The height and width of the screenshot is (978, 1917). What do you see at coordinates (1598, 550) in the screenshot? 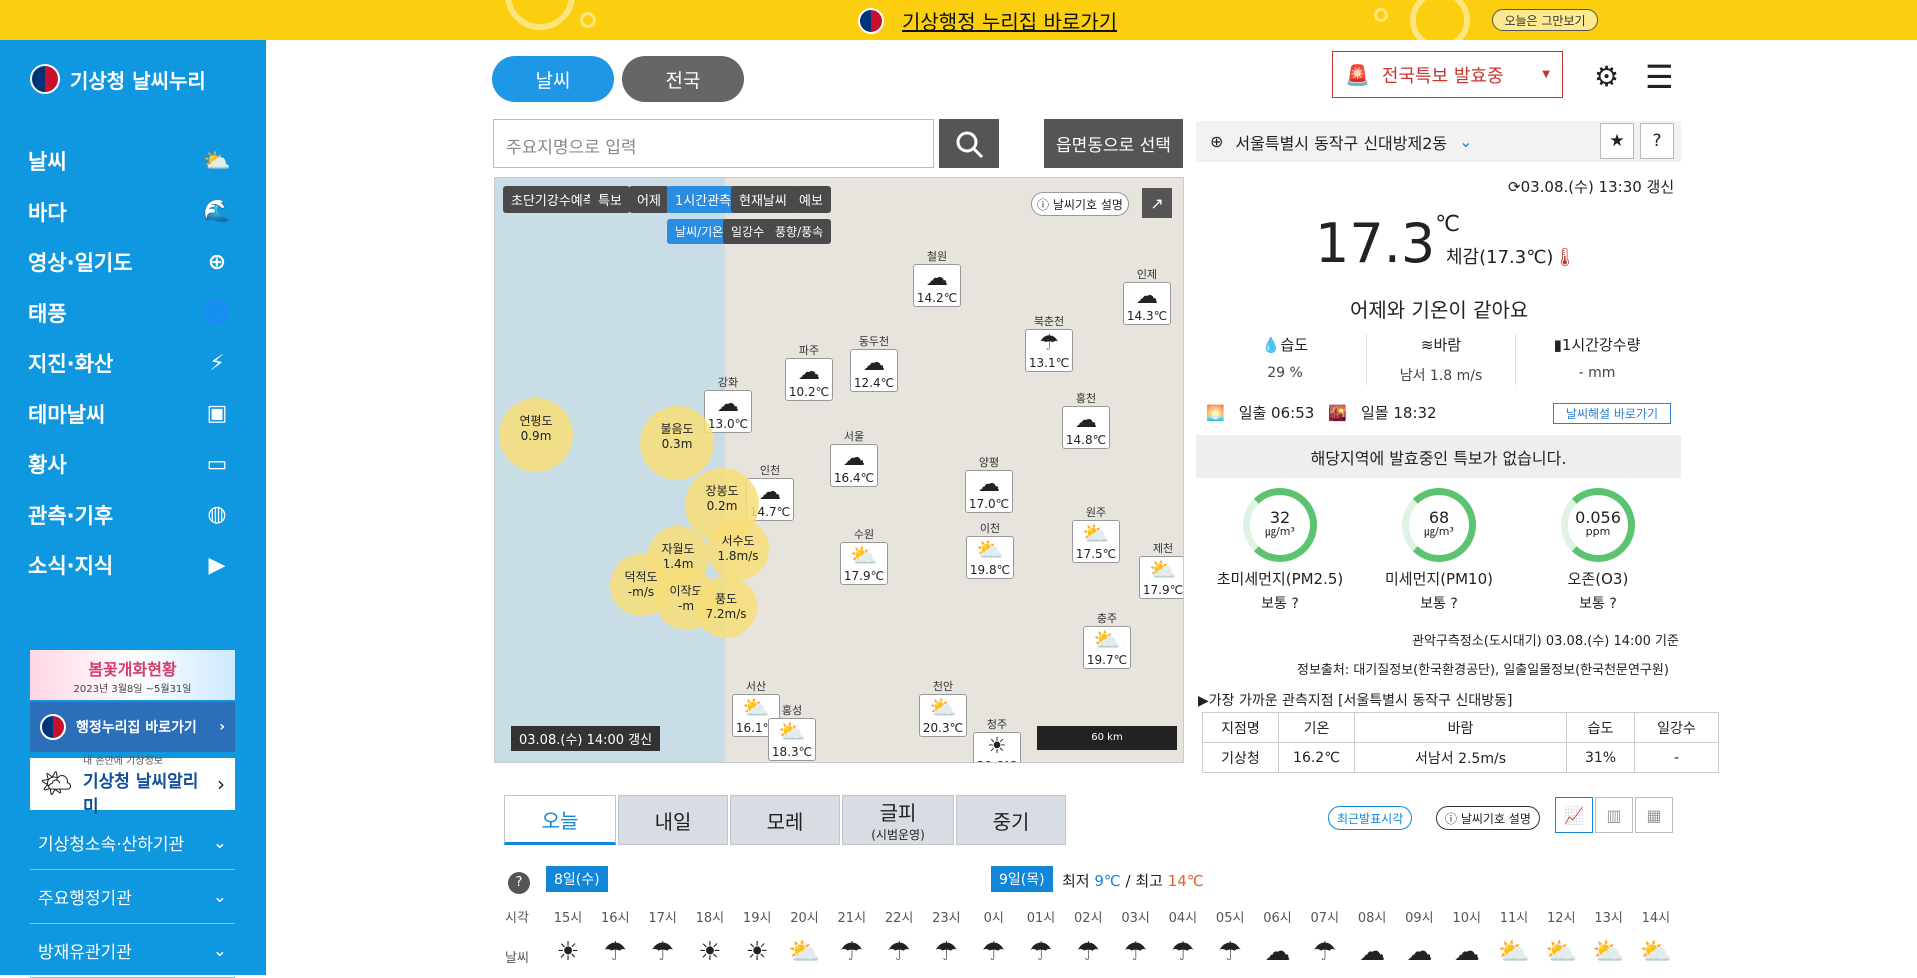
I see `air-quality-item: 0.056 ppm 오존(O3) 보통 ?` at bounding box center [1598, 550].